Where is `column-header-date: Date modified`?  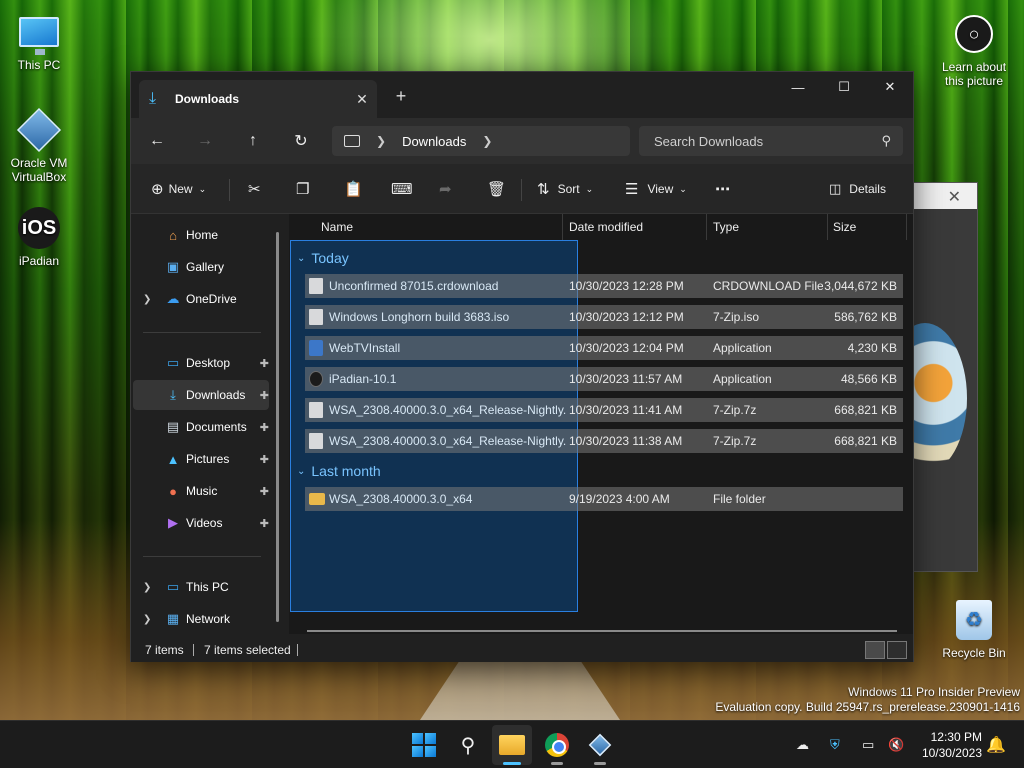
column-header-date: Date modified is located at coordinates (606, 227).